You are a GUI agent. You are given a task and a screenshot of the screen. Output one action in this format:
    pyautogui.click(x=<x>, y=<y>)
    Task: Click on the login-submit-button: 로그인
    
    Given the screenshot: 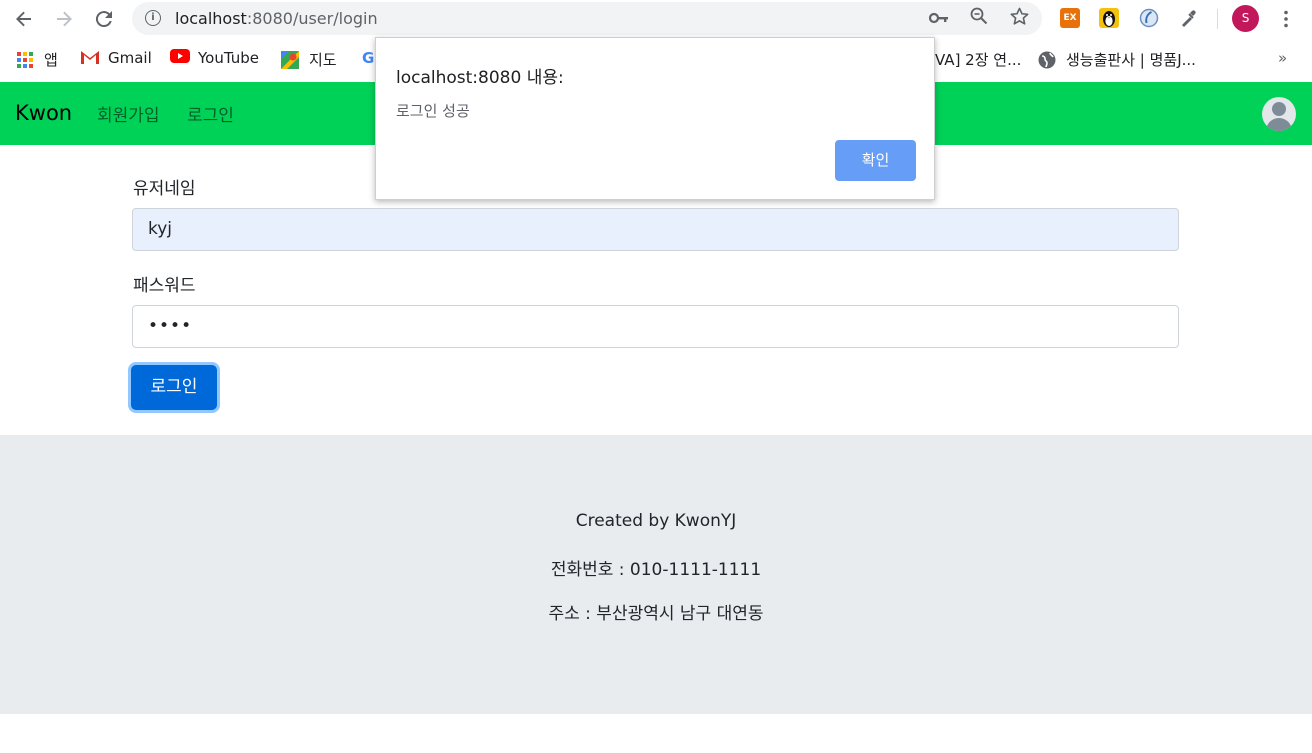 What is the action you would take?
    pyautogui.click(x=174, y=387)
    